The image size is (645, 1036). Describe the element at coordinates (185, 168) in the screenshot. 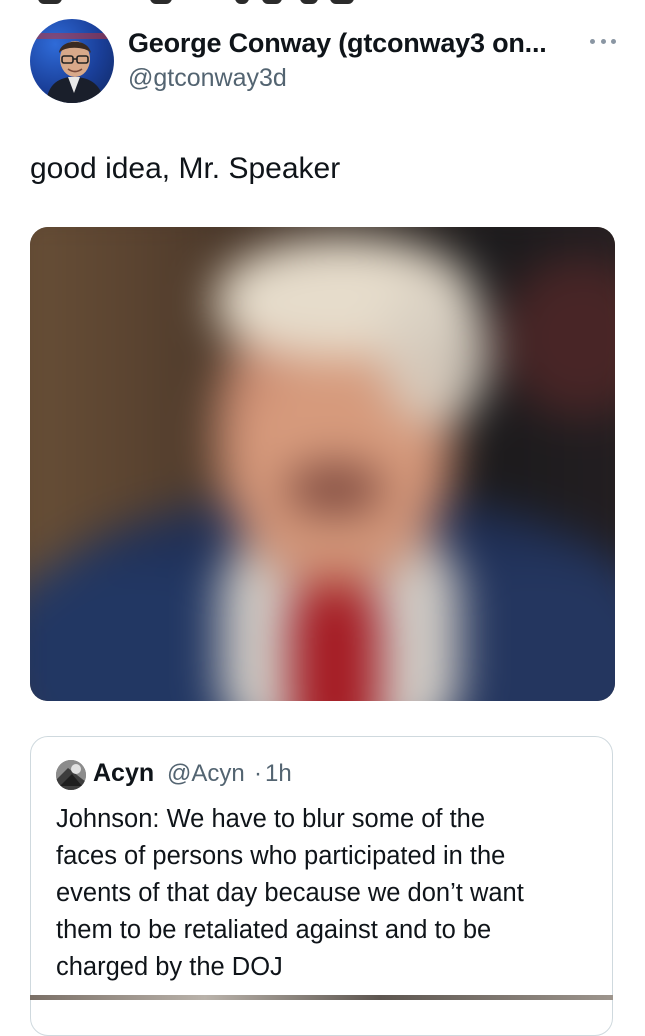

I see `tweet-text: good idea, Mr. Speaker` at that location.